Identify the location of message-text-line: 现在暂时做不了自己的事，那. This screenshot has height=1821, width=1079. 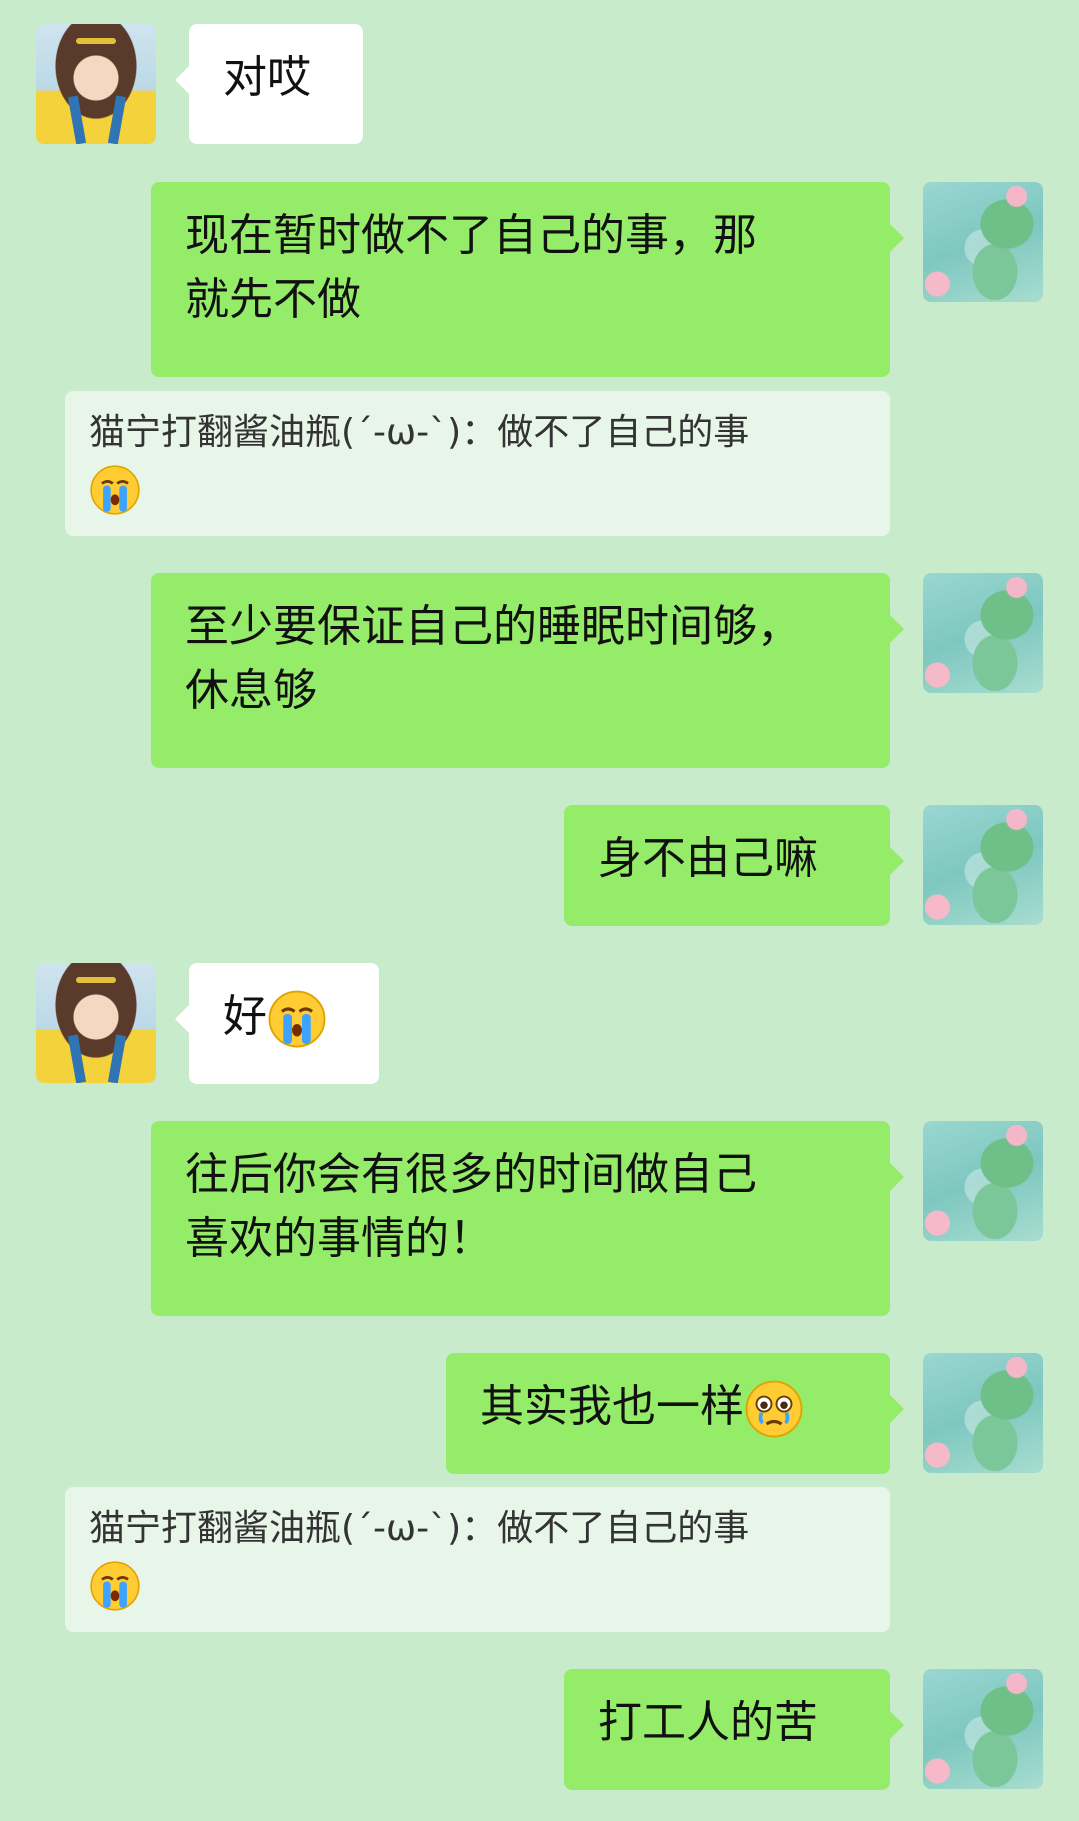
(471, 235).